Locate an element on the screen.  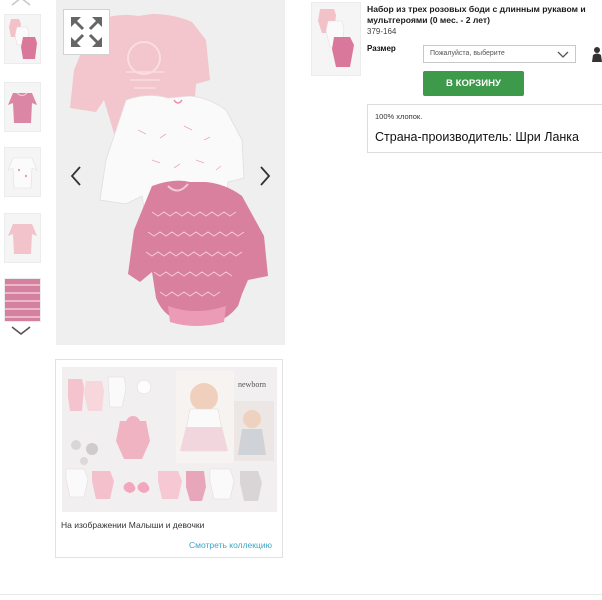
chevron-right-icon is located at coordinates (265, 176).